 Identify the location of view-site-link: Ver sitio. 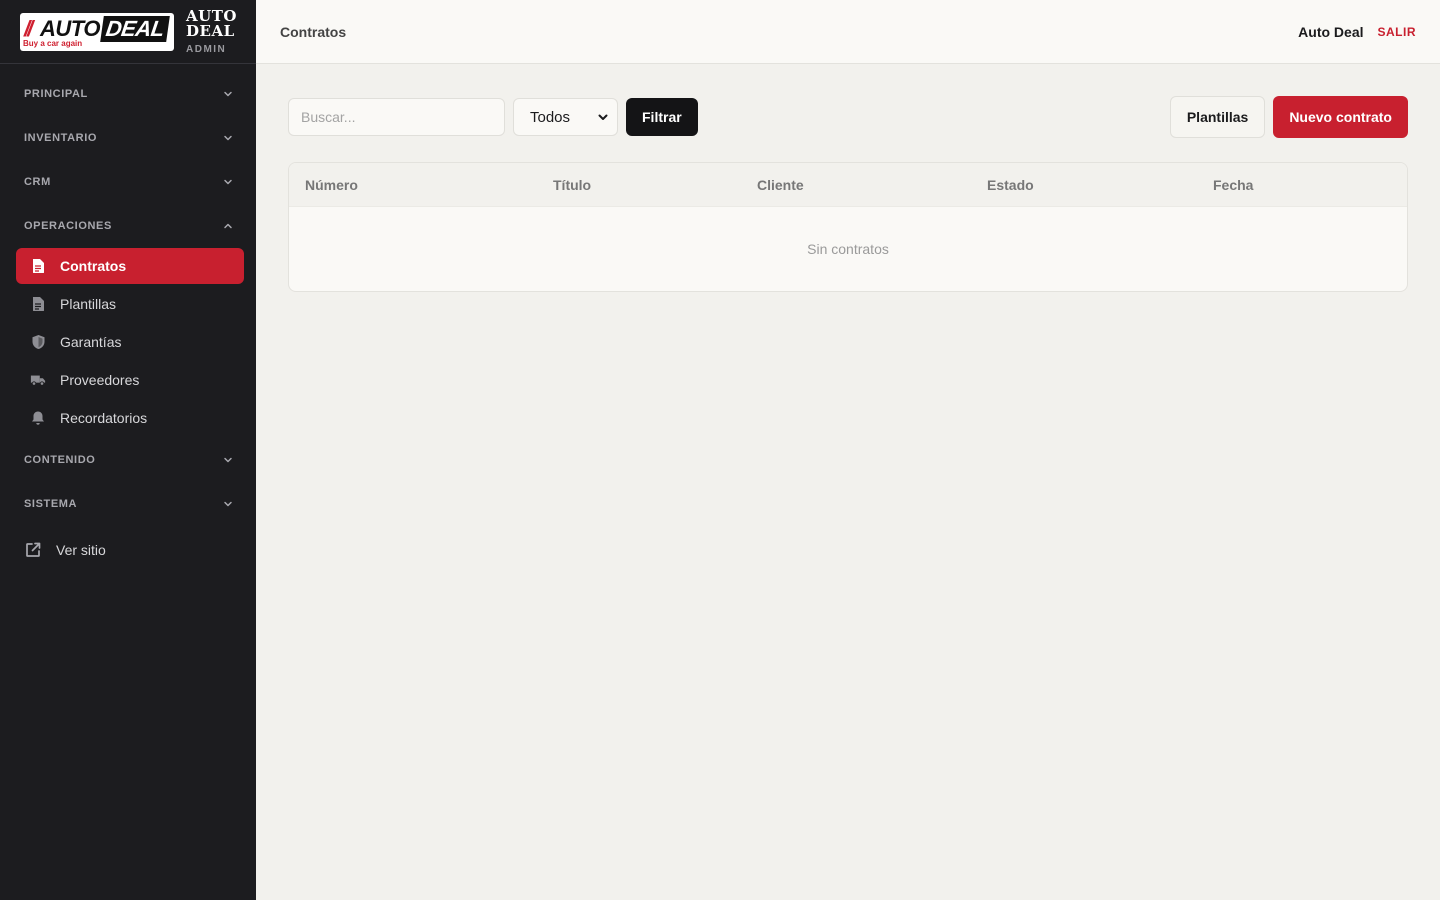
(128, 550).